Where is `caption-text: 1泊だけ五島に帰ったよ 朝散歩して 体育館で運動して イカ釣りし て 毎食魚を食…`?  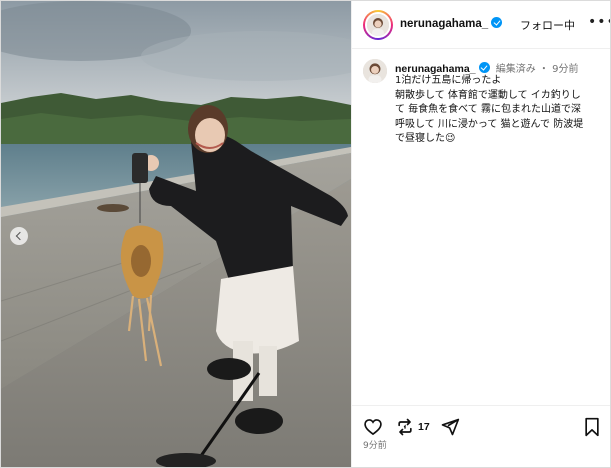
caption-text: 1泊だけ五島に帰ったよ 朝散歩して 体育館で運動して イカ釣りし て 毎食魚を食… is located at coordinates (501, 110).